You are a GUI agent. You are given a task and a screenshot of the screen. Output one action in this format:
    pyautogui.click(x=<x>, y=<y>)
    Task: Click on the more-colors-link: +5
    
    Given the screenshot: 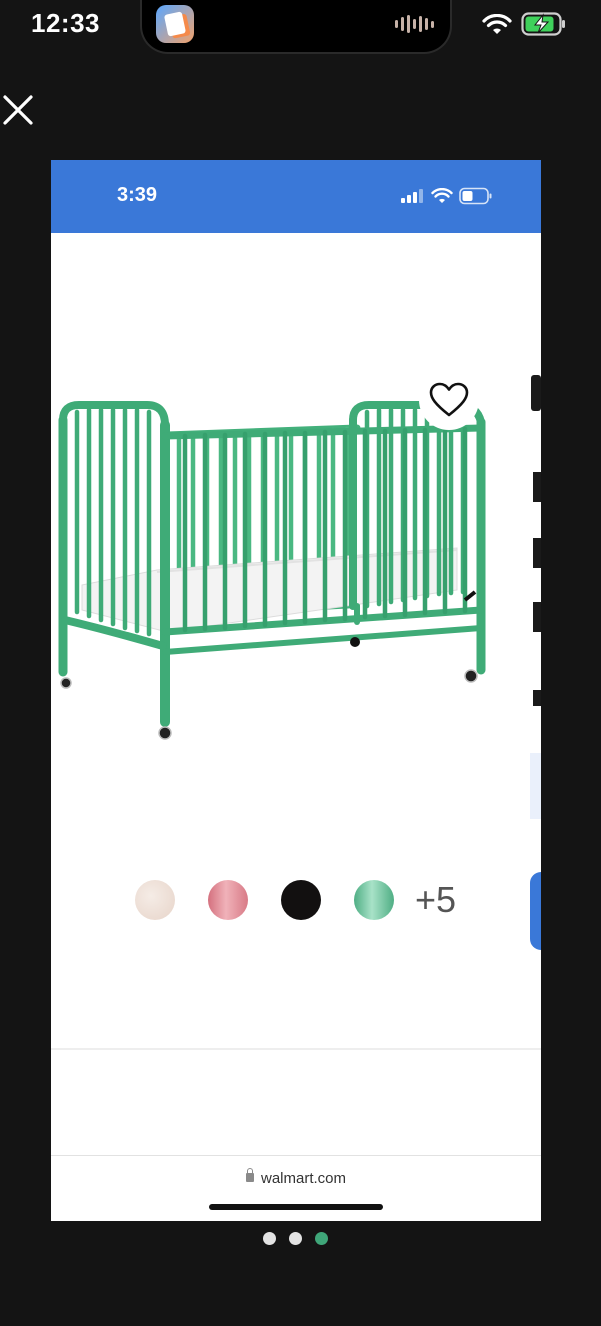 What is the action you would take?
    pyautogui.click(x=435, y=900)
    